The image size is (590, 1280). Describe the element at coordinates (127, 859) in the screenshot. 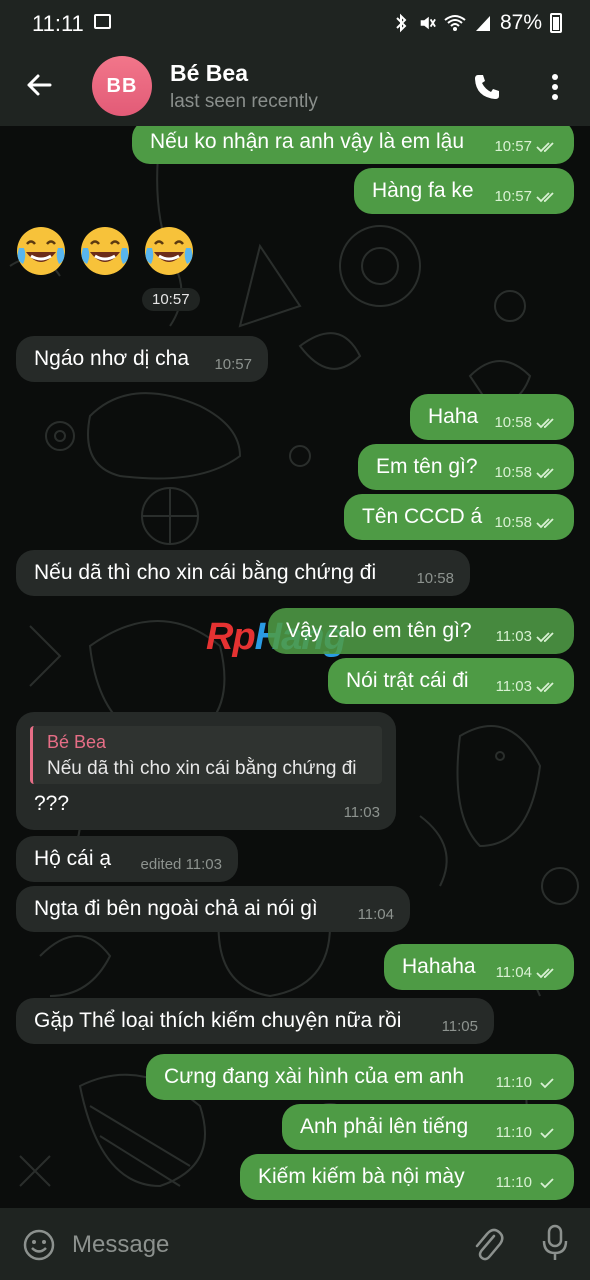

I see `message-bubble-incoming: Hộ cái ạ edited 11:03` at that location.